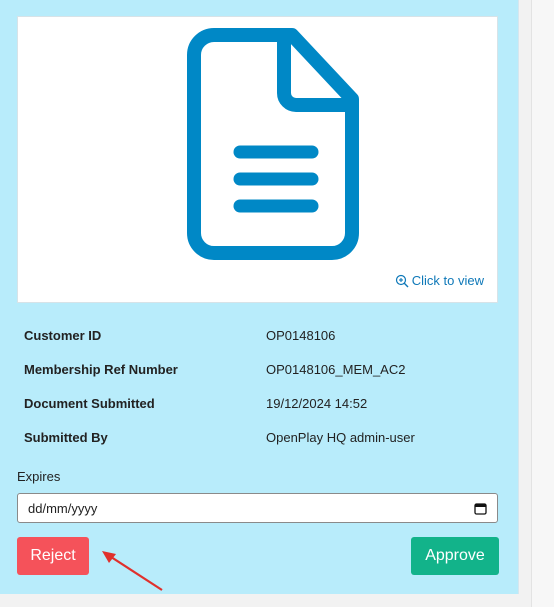 The width and height of the screenshot is (554, 607). I want to click on expires-label: Expires, so click(39, 476).